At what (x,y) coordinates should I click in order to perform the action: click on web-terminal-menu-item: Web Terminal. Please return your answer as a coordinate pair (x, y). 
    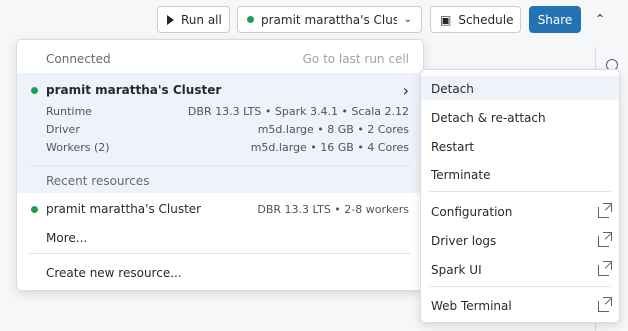
    Looking at the image, I should click on (520, 306).